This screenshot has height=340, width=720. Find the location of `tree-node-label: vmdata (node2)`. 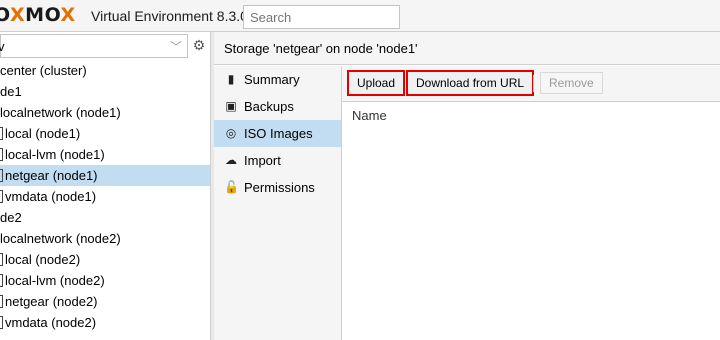

tree-node-label: vmdata (node2) is located at coordinates (51, 322).